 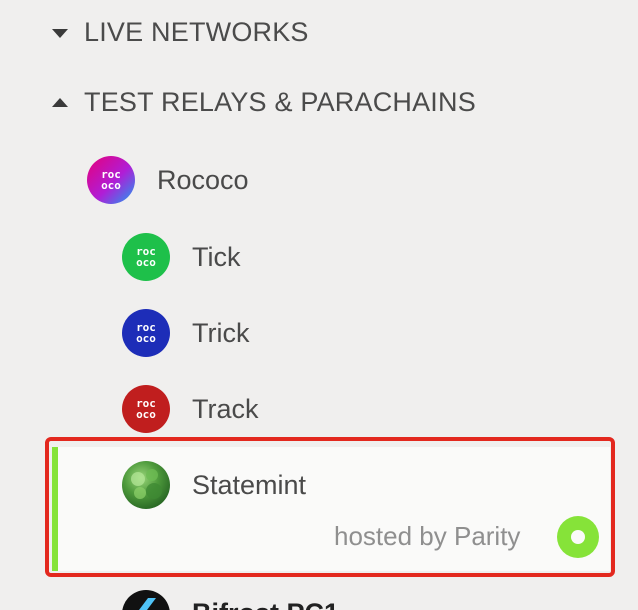 What do you see at coordinates (190, 409) in the screenshot?
I see `network-item-track: roc oco Track` at bounding box center [190, 409].